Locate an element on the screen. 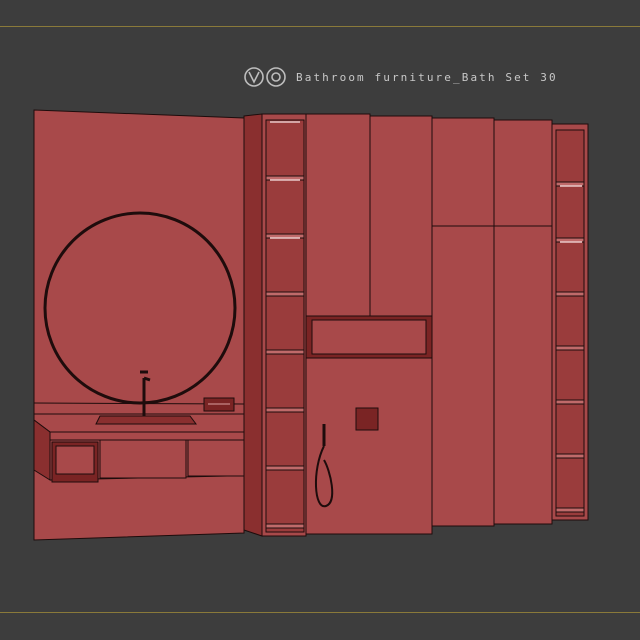 The image size is (640, 640). cubby-inner is located at coordinates (75, 460).